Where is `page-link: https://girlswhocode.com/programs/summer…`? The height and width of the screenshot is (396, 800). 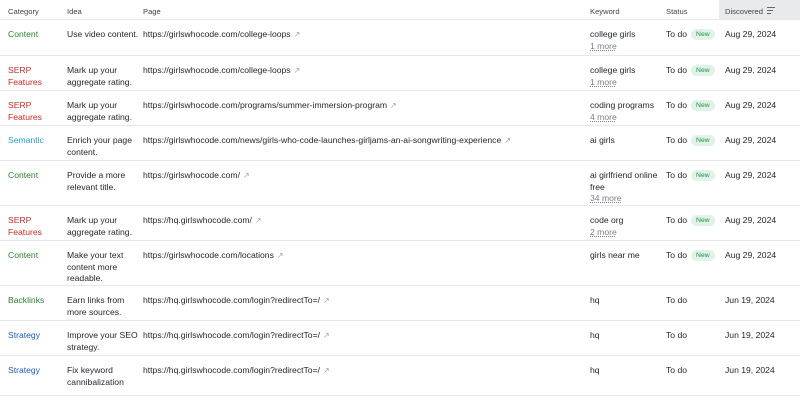 page-link: https://girlswhocode.com/programs/summer… is located at coordinates (265, 105).